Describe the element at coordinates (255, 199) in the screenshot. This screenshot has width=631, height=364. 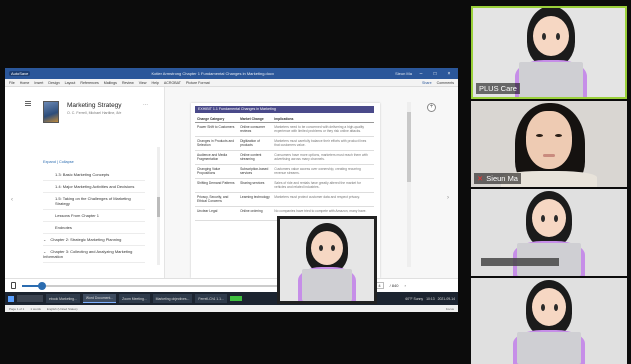
I see `change-cell: Learning technology` at that location.